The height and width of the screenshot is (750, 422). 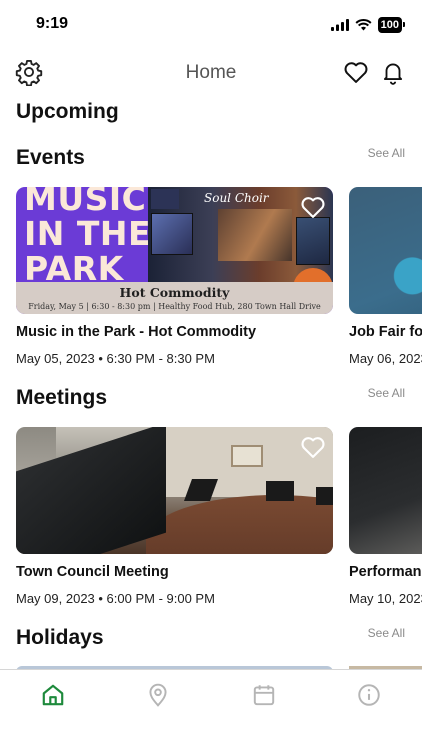 What do you see at coordinates (385, 572) in the screenshot?
I see `meeting-card-title: Performan` at bounding box center [385, 572].